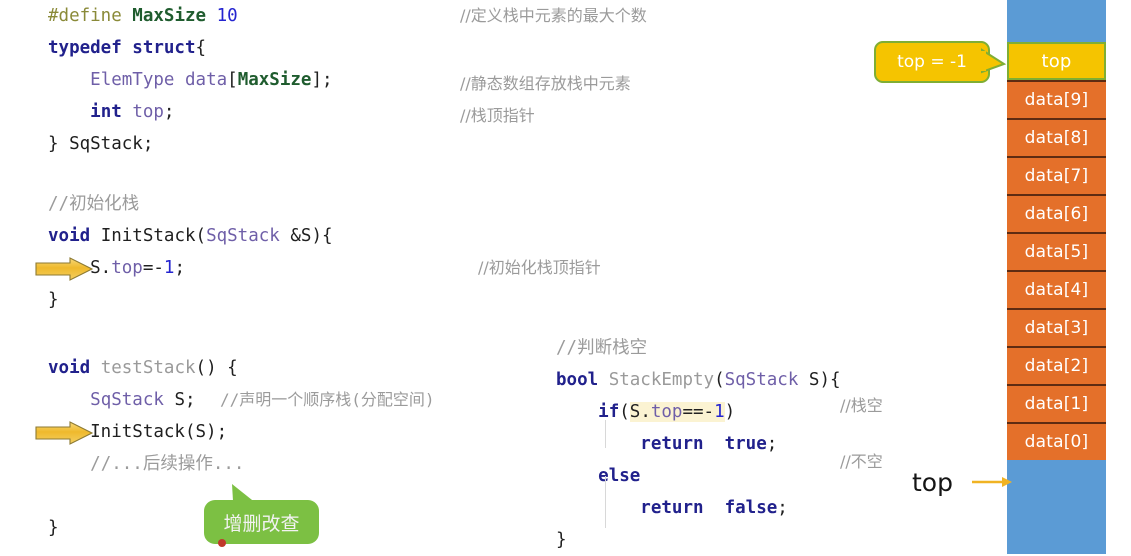 The height and width of the screenshot is (556, 1131). What do you see at coordinates (69, 368) in the screenshot?
I see `code-token: void` at bounding box center [69, 368].